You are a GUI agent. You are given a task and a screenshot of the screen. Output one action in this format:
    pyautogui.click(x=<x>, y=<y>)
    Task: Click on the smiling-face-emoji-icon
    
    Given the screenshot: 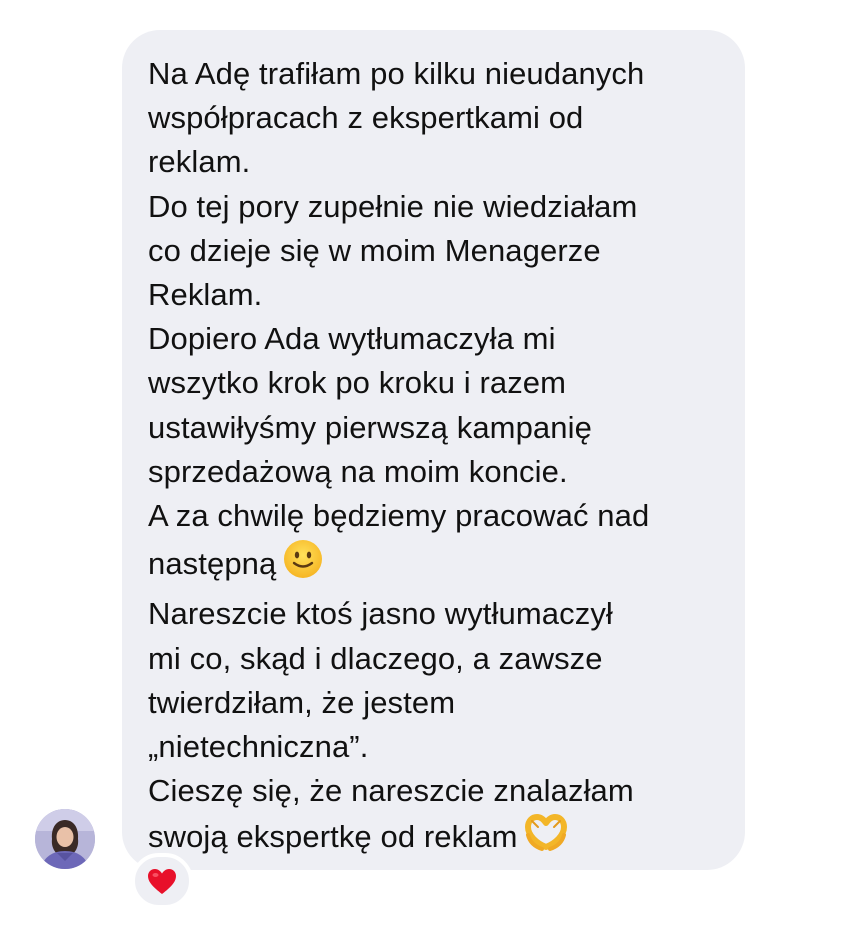 What is the action you would take?
    pyautogui.click(x=303, y=565)
    